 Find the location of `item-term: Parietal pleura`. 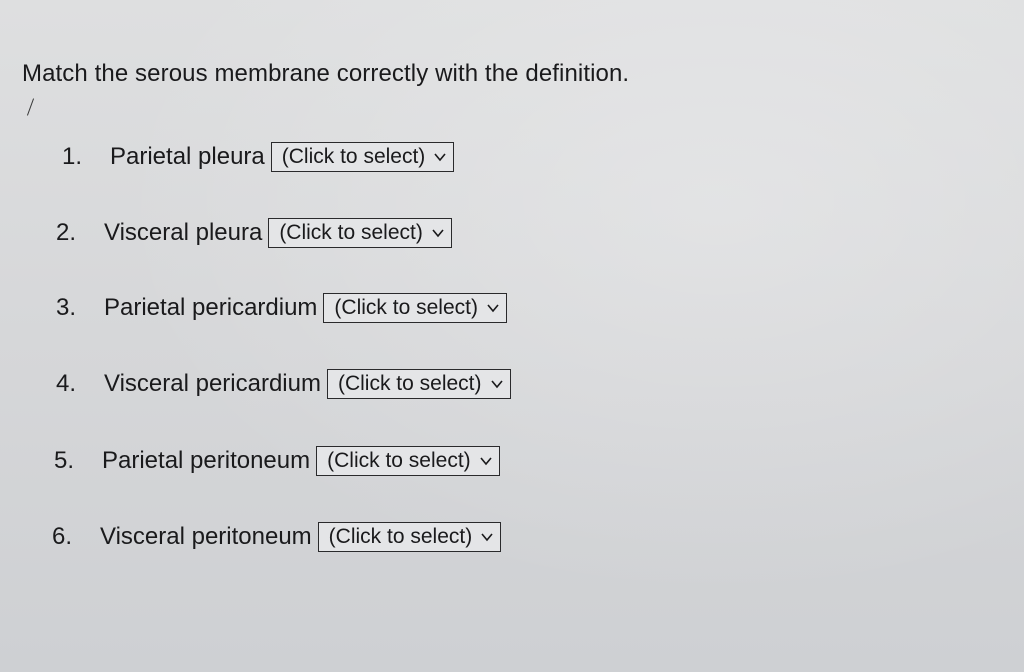

item-term: Parietal pleura is located at coordinates (187, 156).